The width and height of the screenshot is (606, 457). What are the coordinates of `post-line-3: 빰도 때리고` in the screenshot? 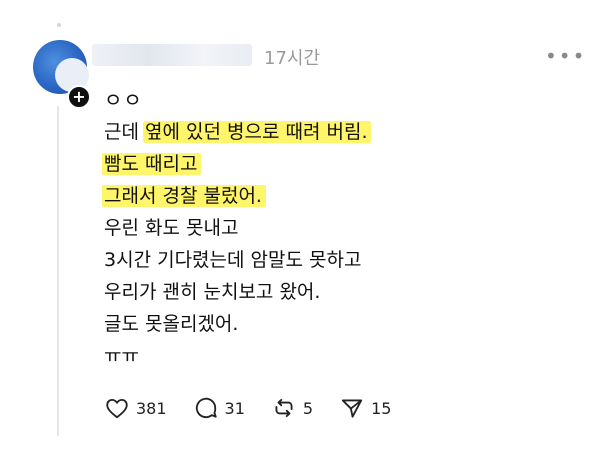 It's located at (236, 164).